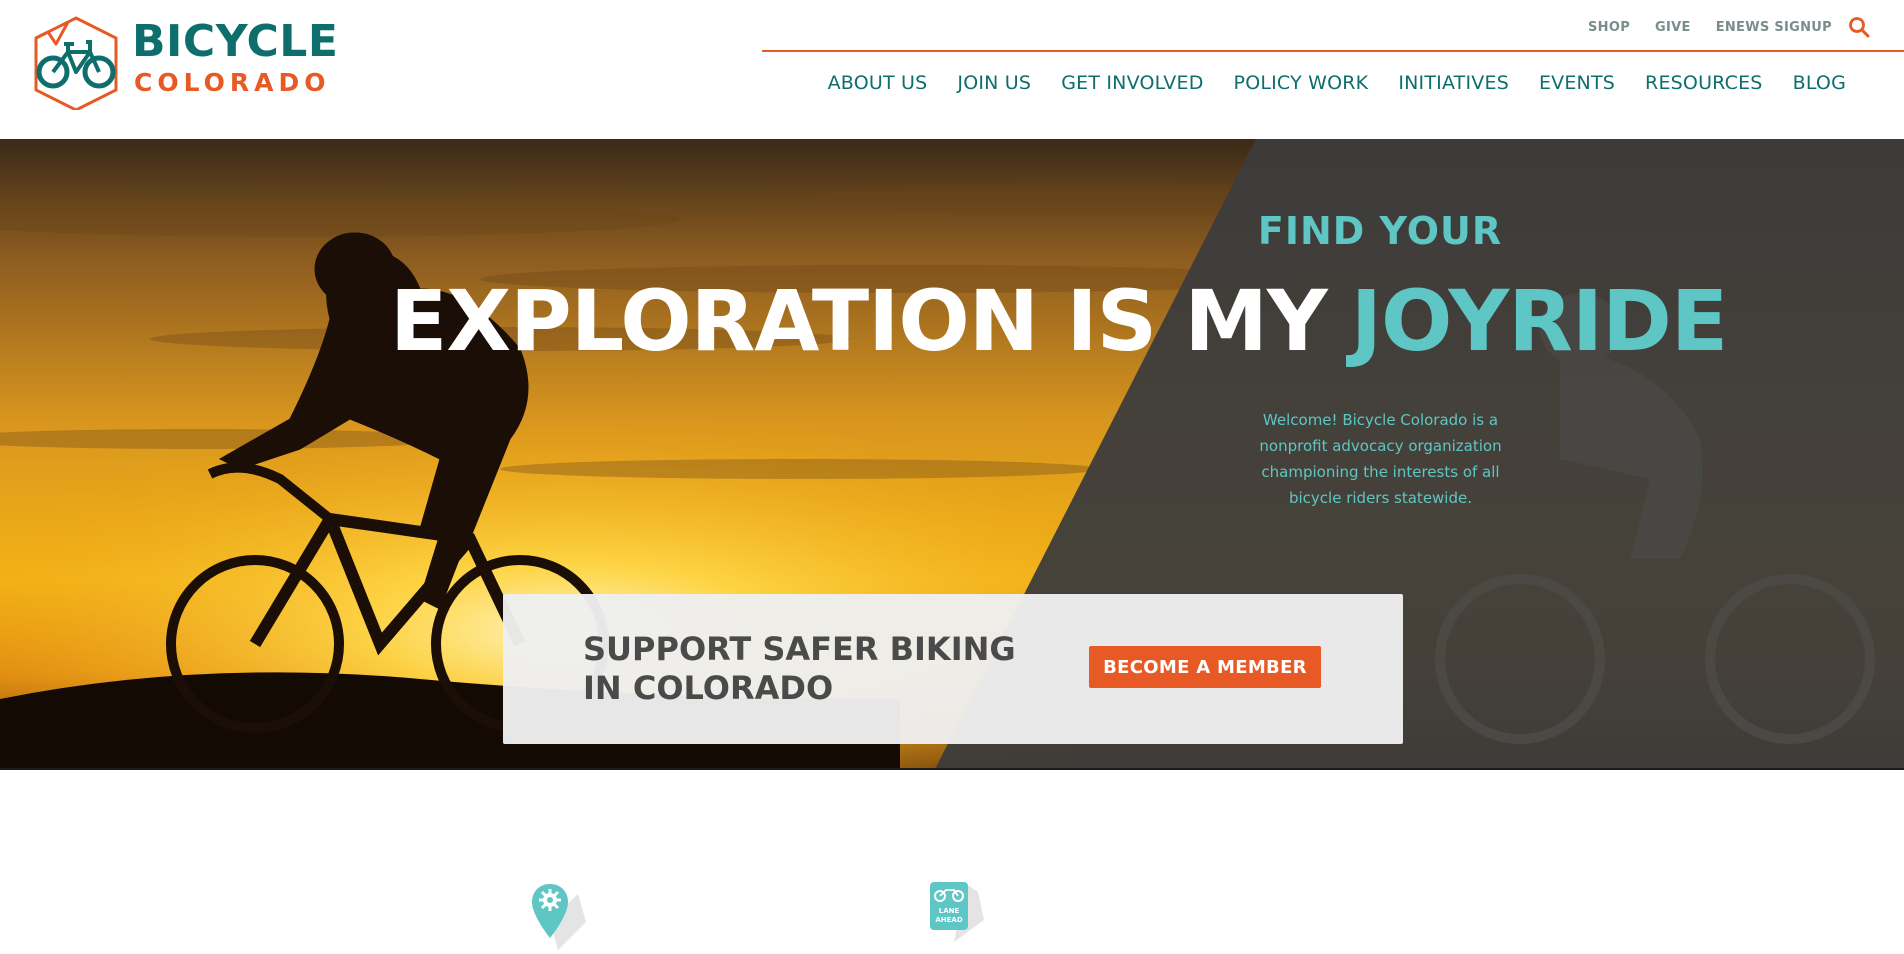 Image resolution: width=1904 pixels, height=954 pixels. Describe the element at coordinates (952, 769) in the screenshot. I see `hero-bottom-border` at that location.